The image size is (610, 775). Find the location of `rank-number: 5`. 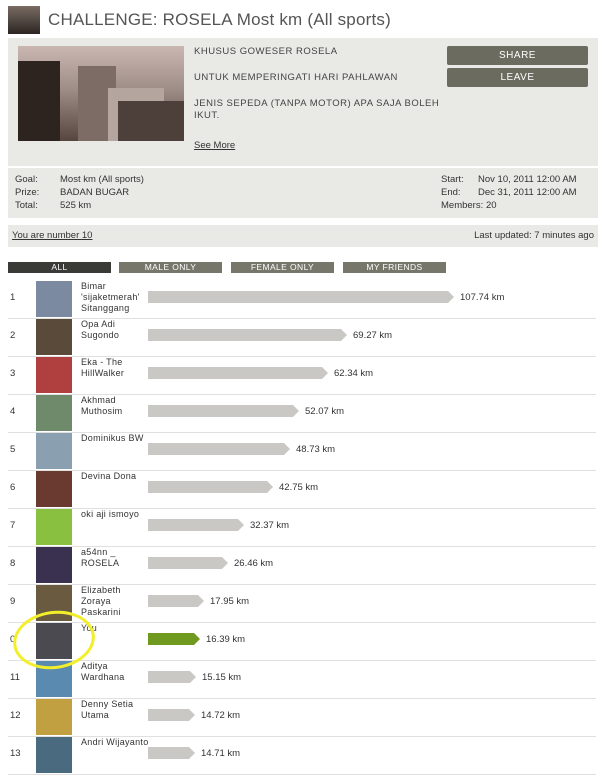

rank-number: 5 is located at coordinates (13, 449).